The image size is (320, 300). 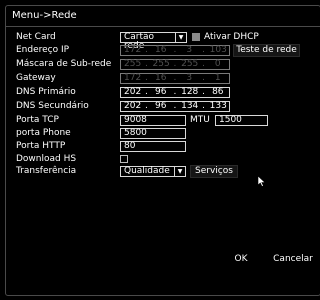 What do you see at coordinates (214, 171) in the screenshot?
I see `services-button: Serviços` at bounding box center [214, 171].